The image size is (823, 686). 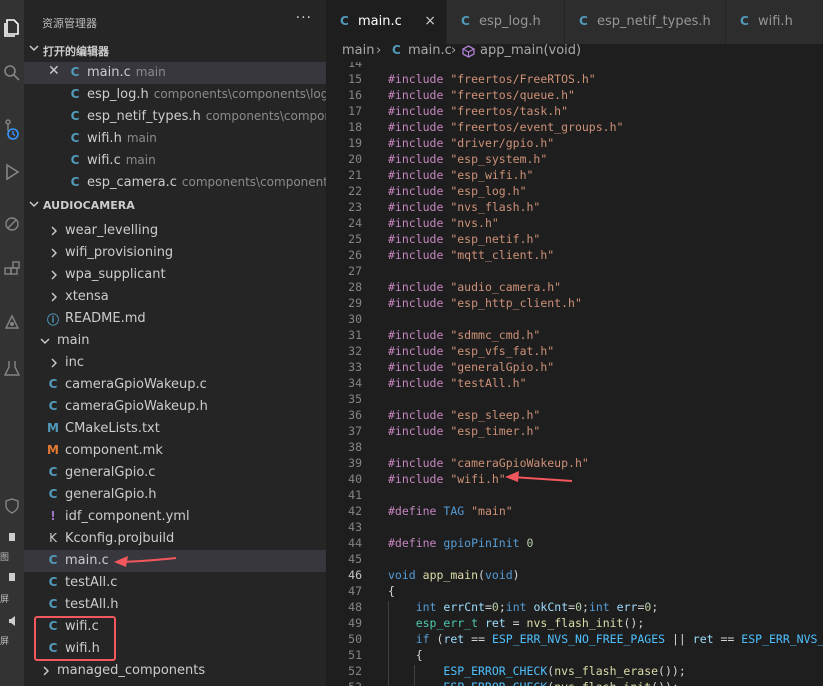 I want to click on tree-label: testAll.h, so click(x=92, y=604).